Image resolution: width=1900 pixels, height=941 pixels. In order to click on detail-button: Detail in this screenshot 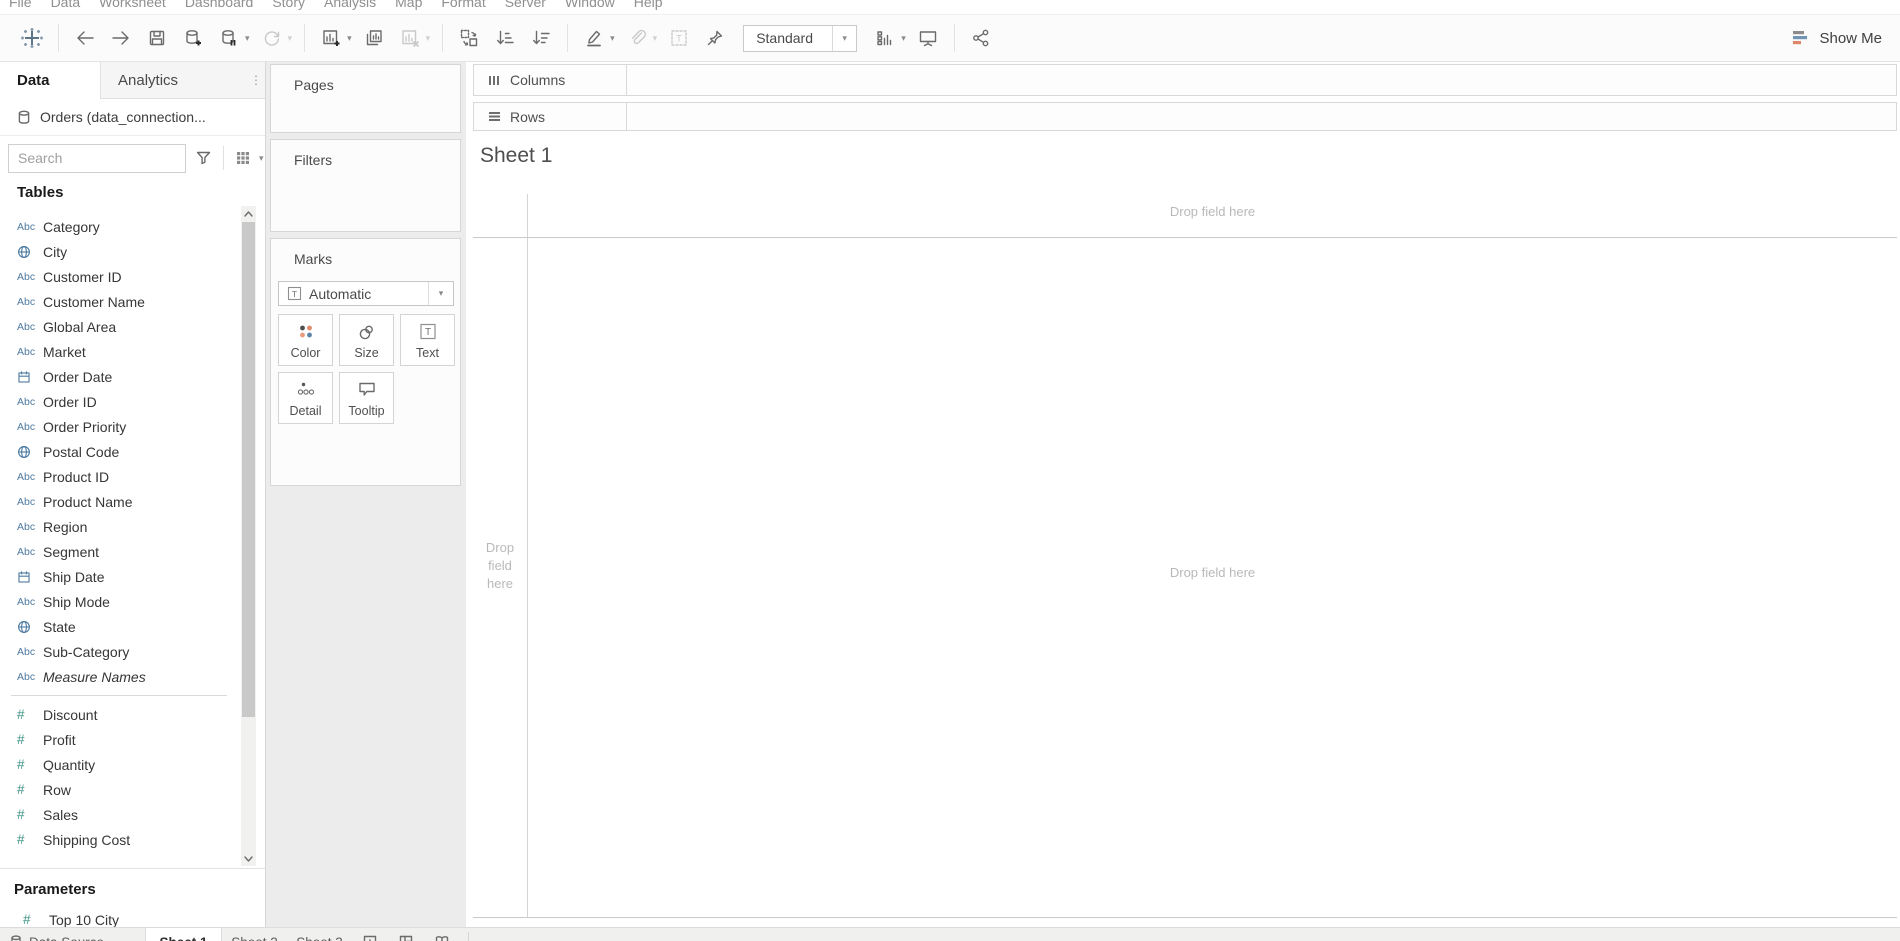, I will do `click(305, 398)`.